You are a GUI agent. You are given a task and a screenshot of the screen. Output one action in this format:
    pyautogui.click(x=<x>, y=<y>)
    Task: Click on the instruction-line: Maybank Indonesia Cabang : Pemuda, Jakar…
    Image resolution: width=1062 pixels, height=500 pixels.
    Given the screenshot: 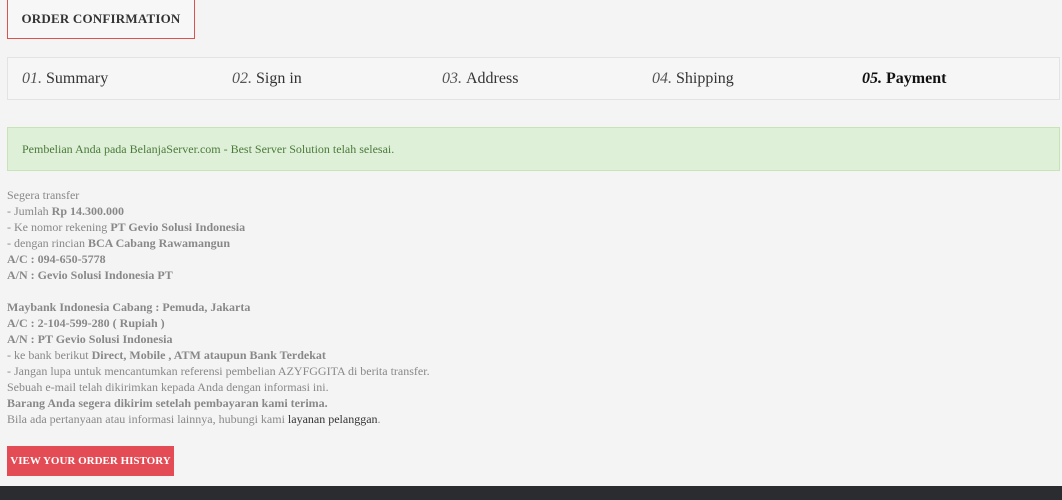 What is the action you would take?
    pyautogui.click(x=357, y=307)
    